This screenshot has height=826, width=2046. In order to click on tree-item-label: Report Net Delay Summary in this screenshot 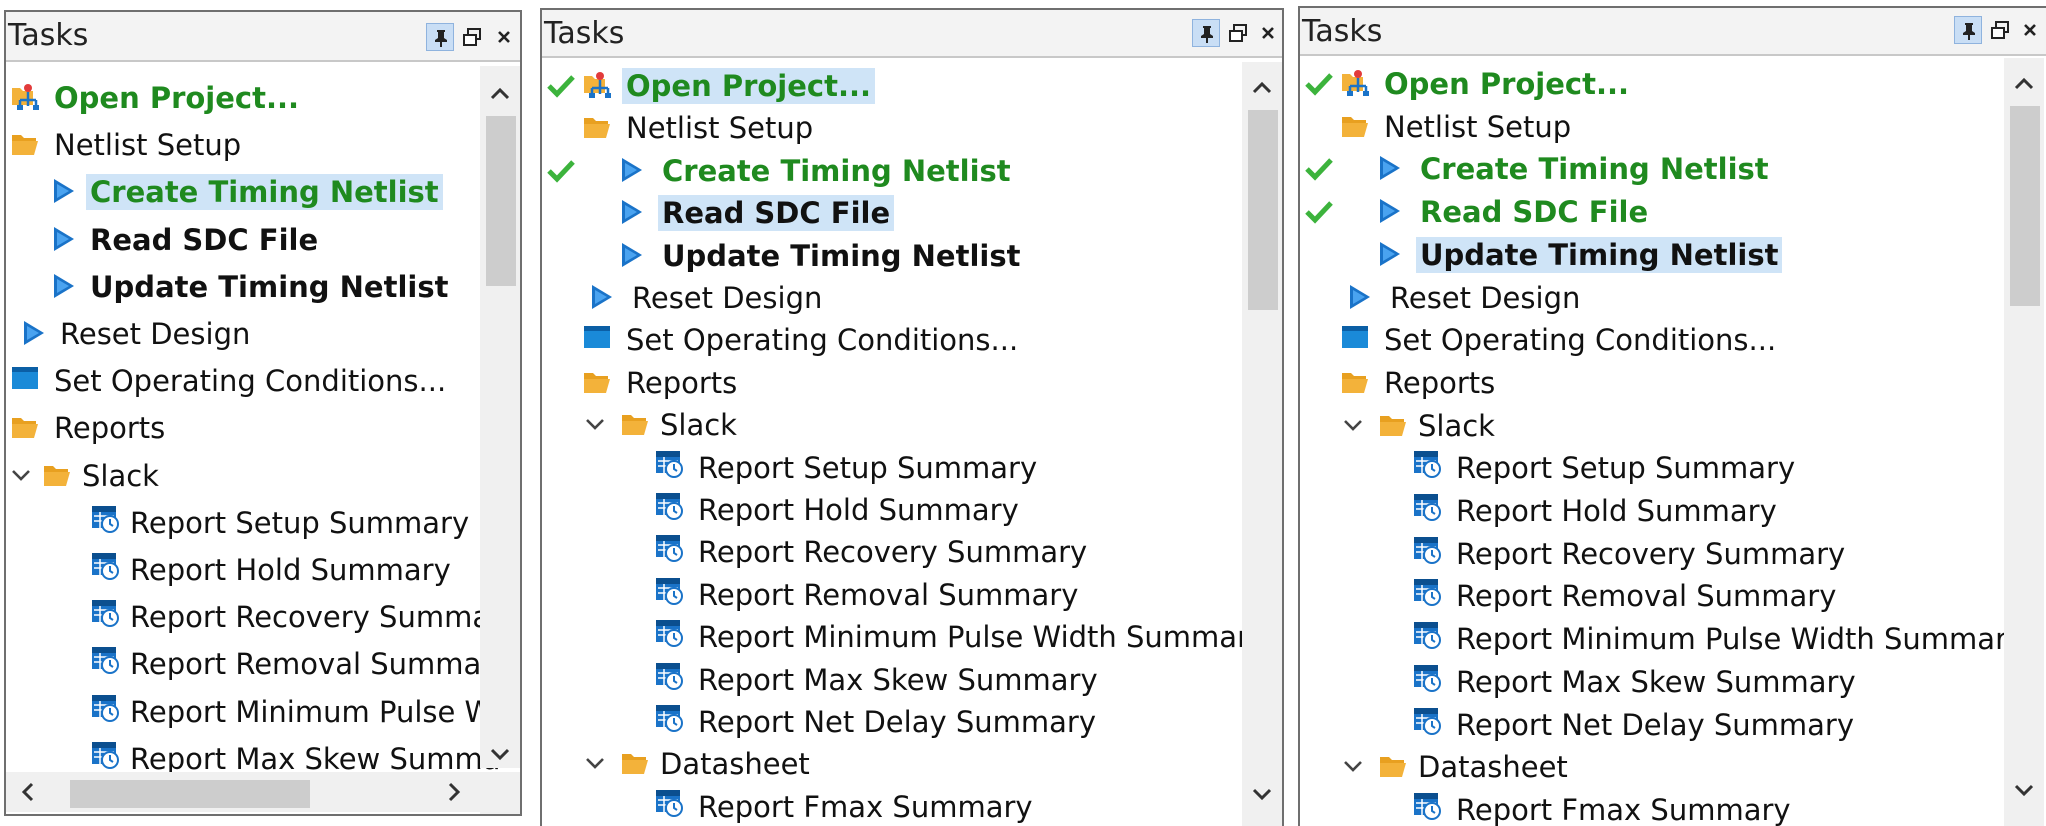, I will do `click(897, 722)`.